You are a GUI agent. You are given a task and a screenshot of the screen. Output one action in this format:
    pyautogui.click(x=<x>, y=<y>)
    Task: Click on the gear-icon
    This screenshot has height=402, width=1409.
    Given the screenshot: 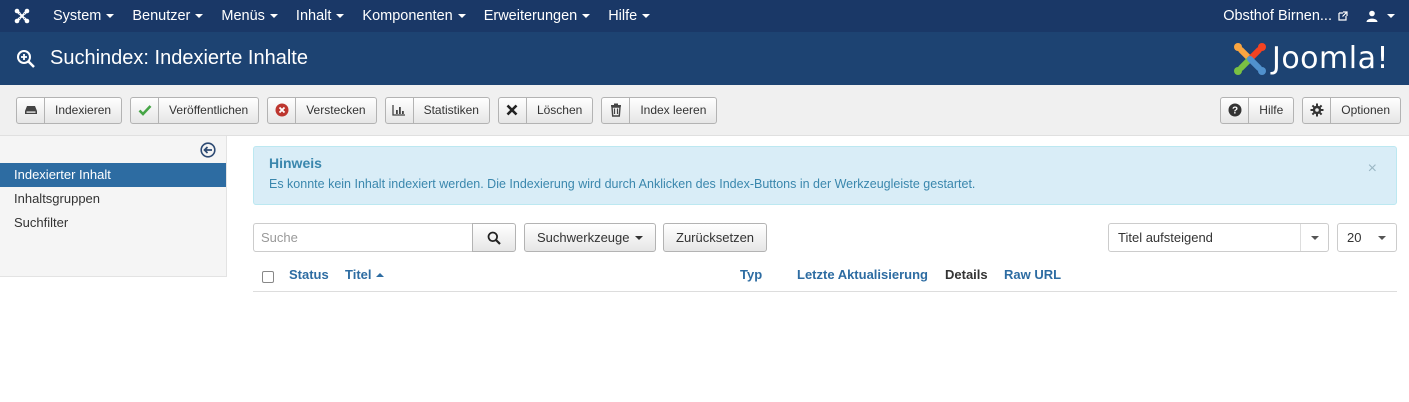 What is the action you would take?
    pyautogui.click(x=1317, y=110)
    